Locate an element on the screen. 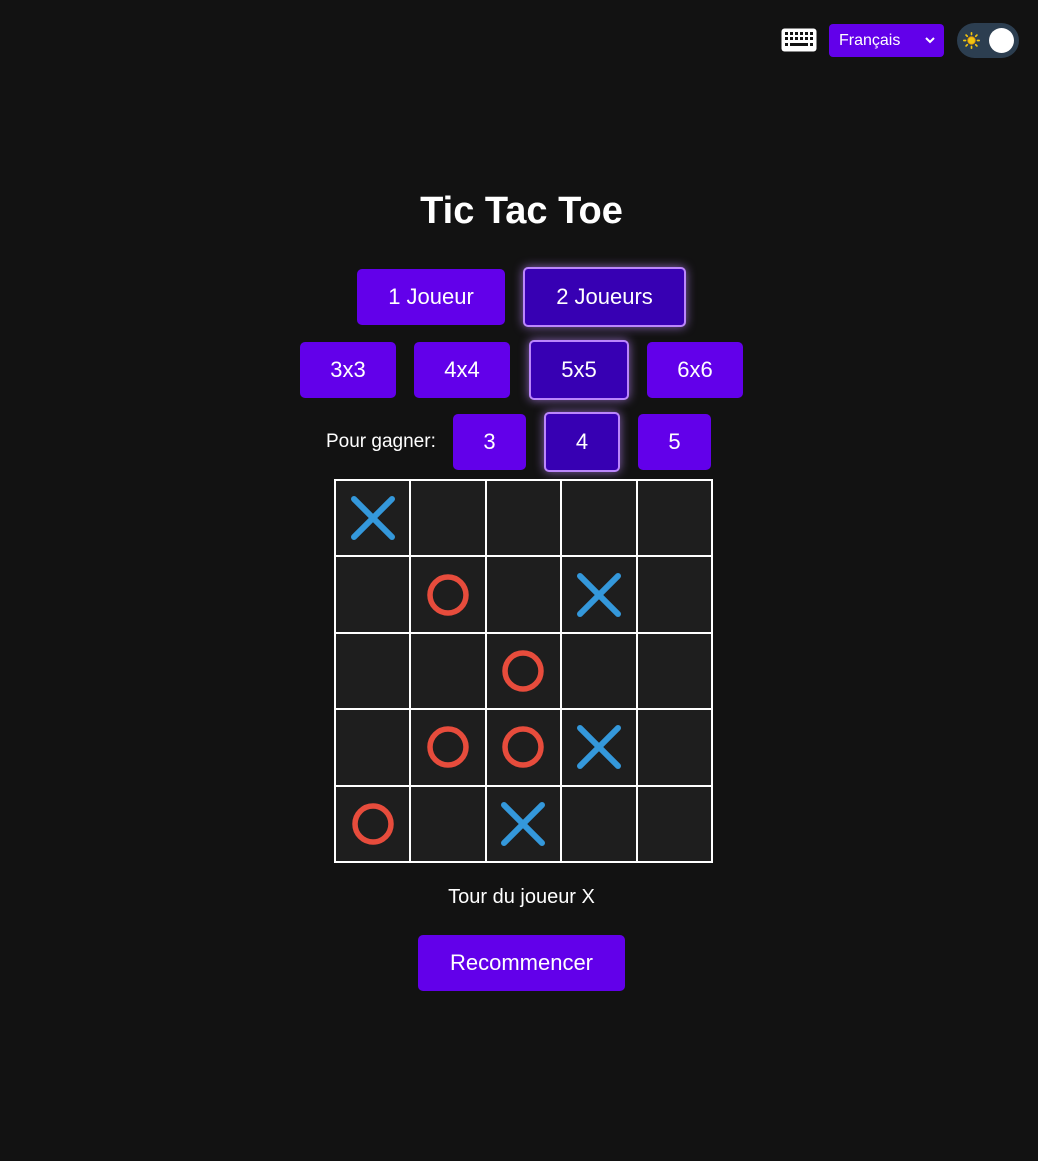  win-button-3: 3 is located at coordinates (489, 442).